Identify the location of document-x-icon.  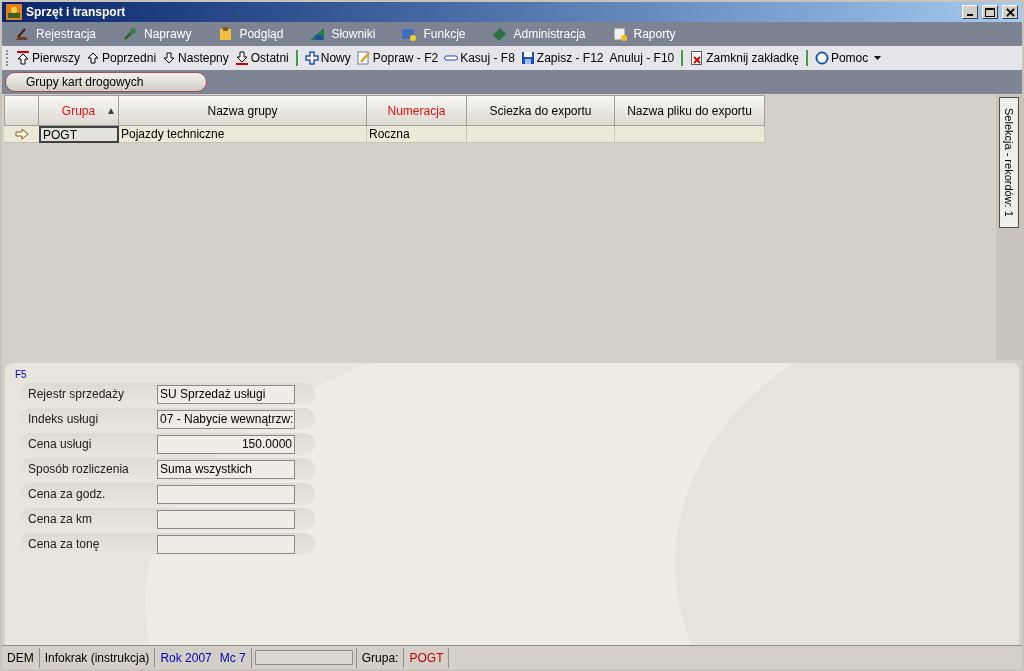
(697, 58).